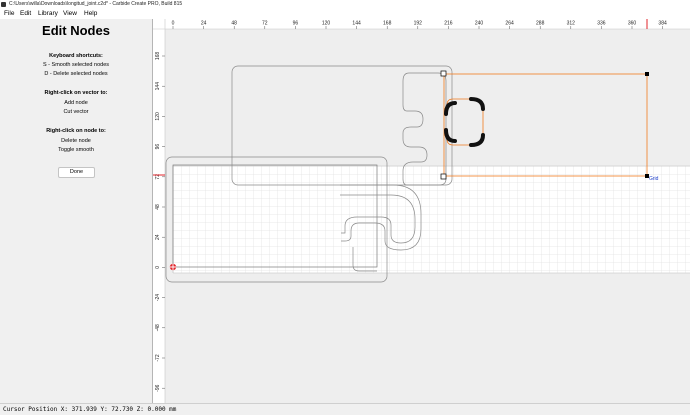 Image resolution: width=690 pixels, height=415 pixels. I want to click on node-action-delete: Delete node, so click(76, 141).